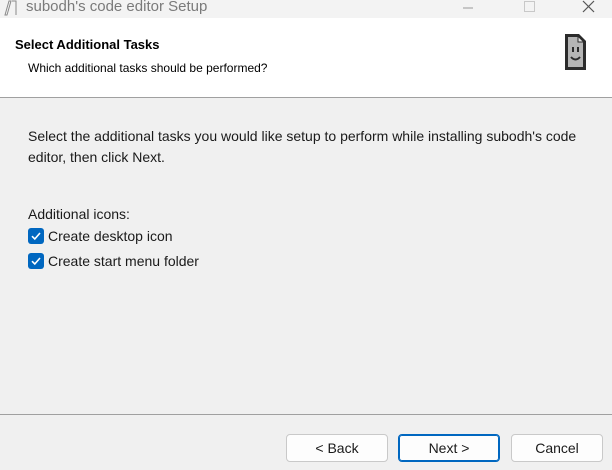  I want to click on task-desktop-icon: Create desktop icon, so click(100, 236).